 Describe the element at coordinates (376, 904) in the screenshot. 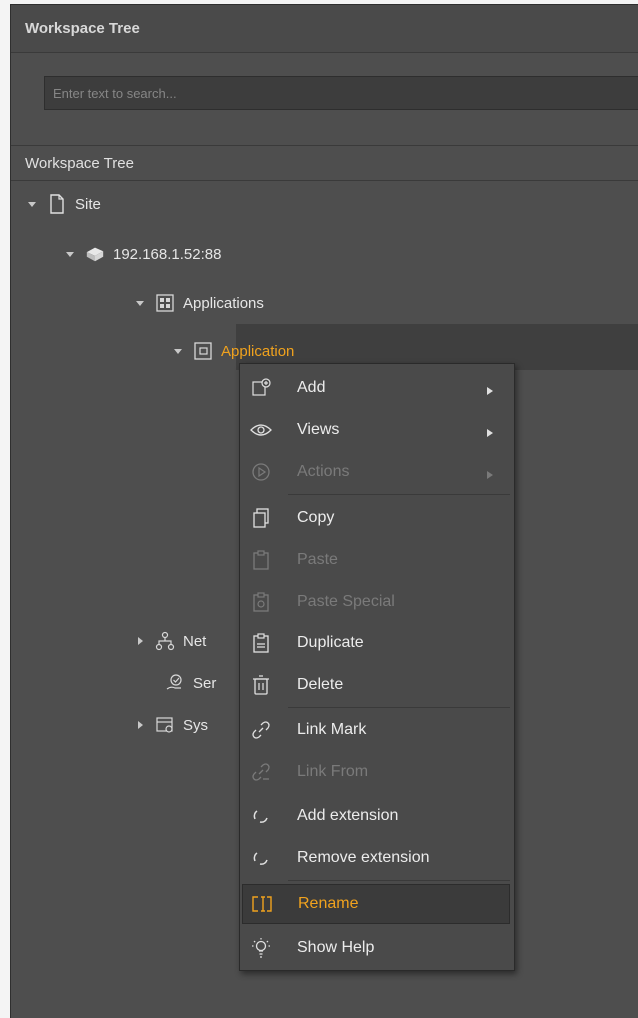

I see `menu-item-rename: Rename` at that location.